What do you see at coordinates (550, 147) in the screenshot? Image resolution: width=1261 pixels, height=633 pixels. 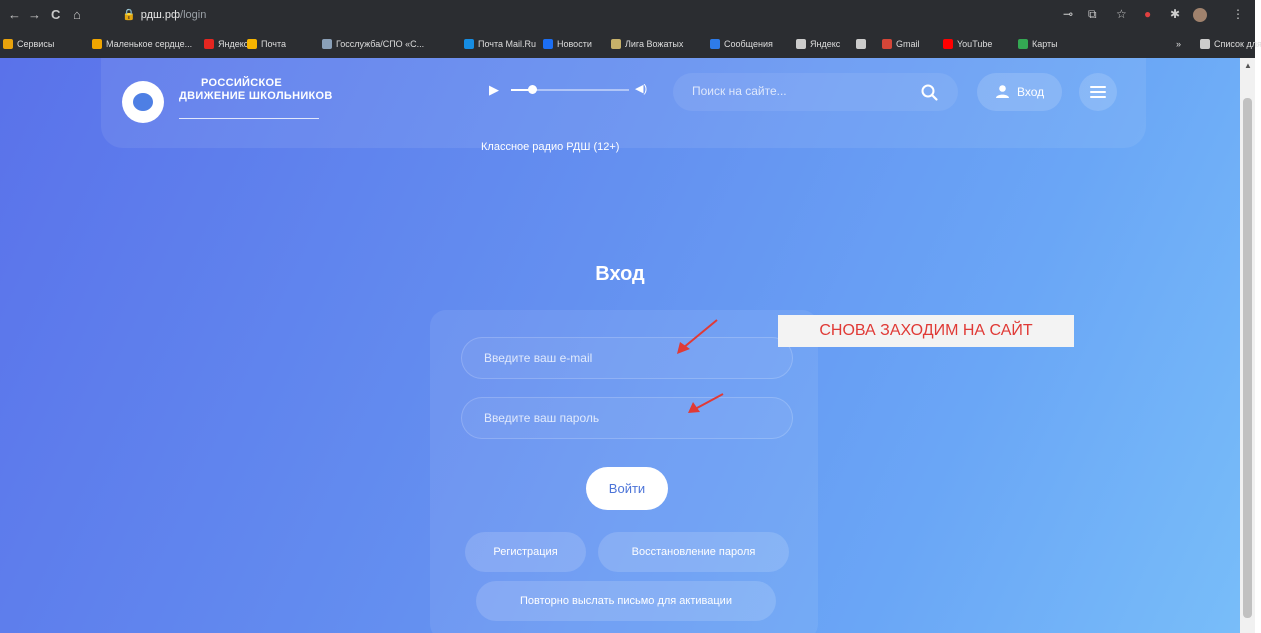 I see `radio-label: Классное радио РДШ (12+)` at bounding box center [550, 147].